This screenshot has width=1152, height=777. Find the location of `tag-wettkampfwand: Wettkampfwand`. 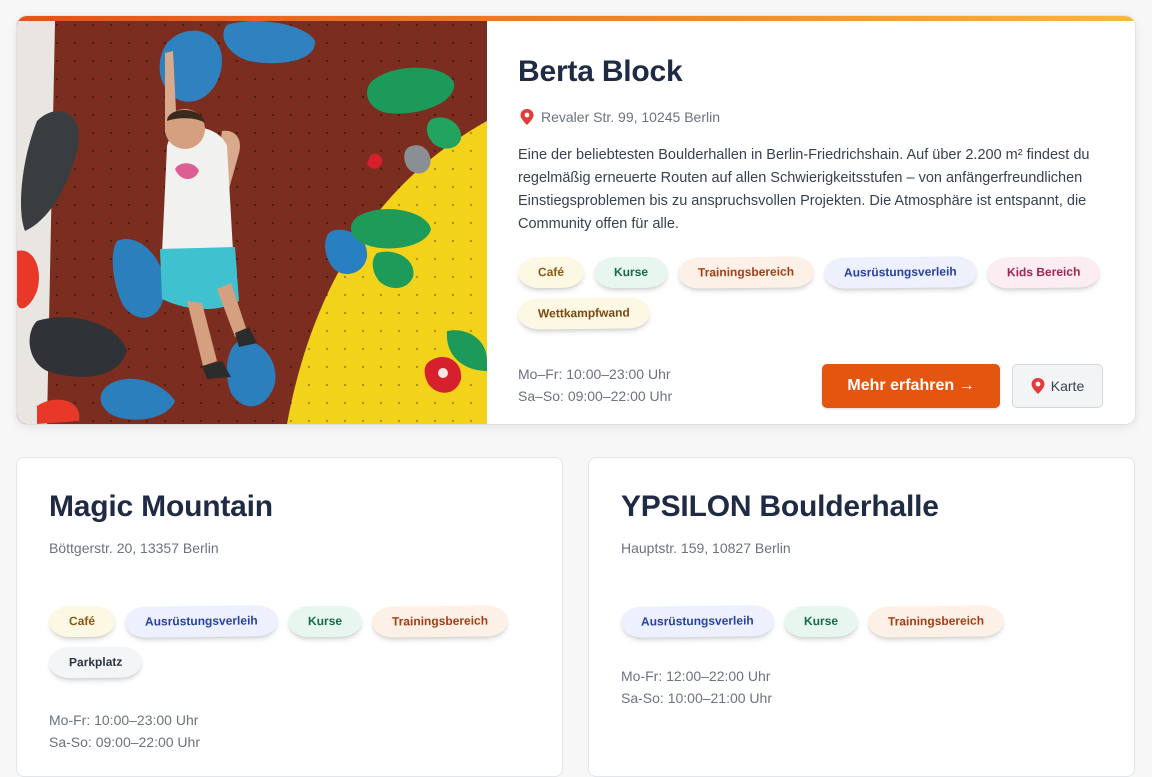

tag-wettkampfwand: Wettkampfwand is located at coordinates (583, 313).